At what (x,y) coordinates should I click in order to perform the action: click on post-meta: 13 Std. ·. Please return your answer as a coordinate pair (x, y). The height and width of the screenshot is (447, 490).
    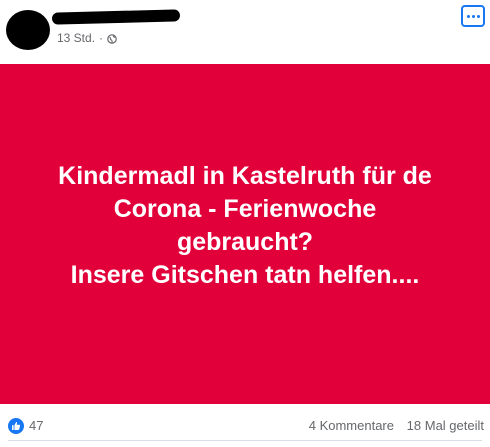
    Looking at the image, I should click on (87, 38).